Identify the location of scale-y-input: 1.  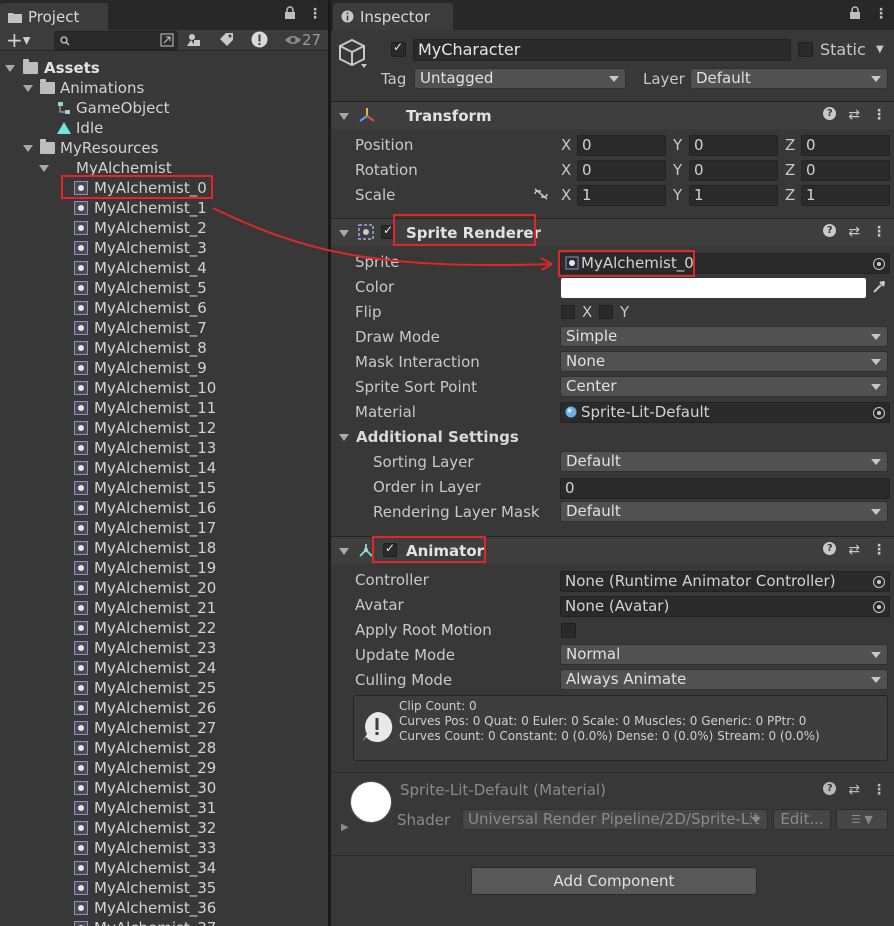
(733, 195).